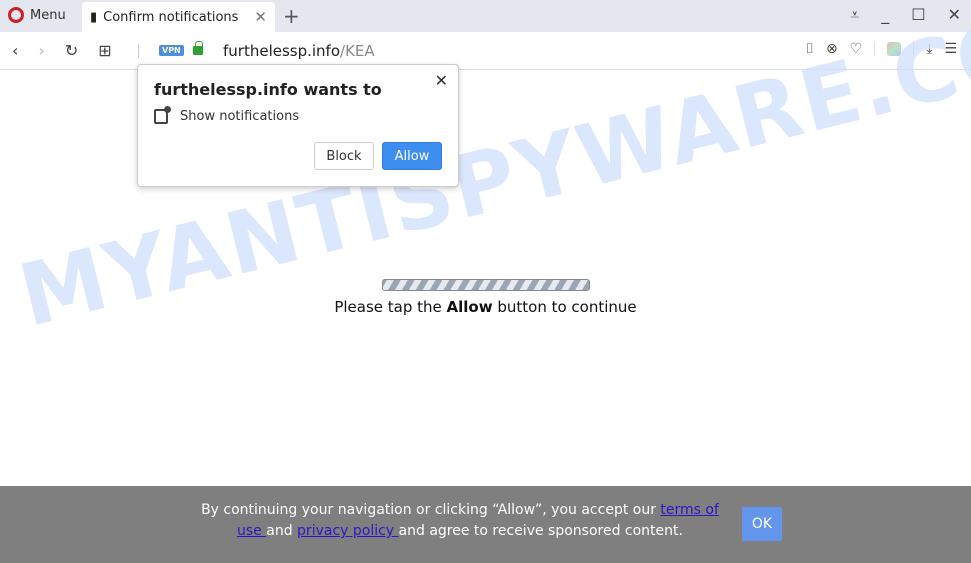 The height and width of the screenshot is (563, 971). What do you see at coordinates (469, 307) in the screenshot?
I see `msg-bold: Allow` at bounding box center [469, 307].